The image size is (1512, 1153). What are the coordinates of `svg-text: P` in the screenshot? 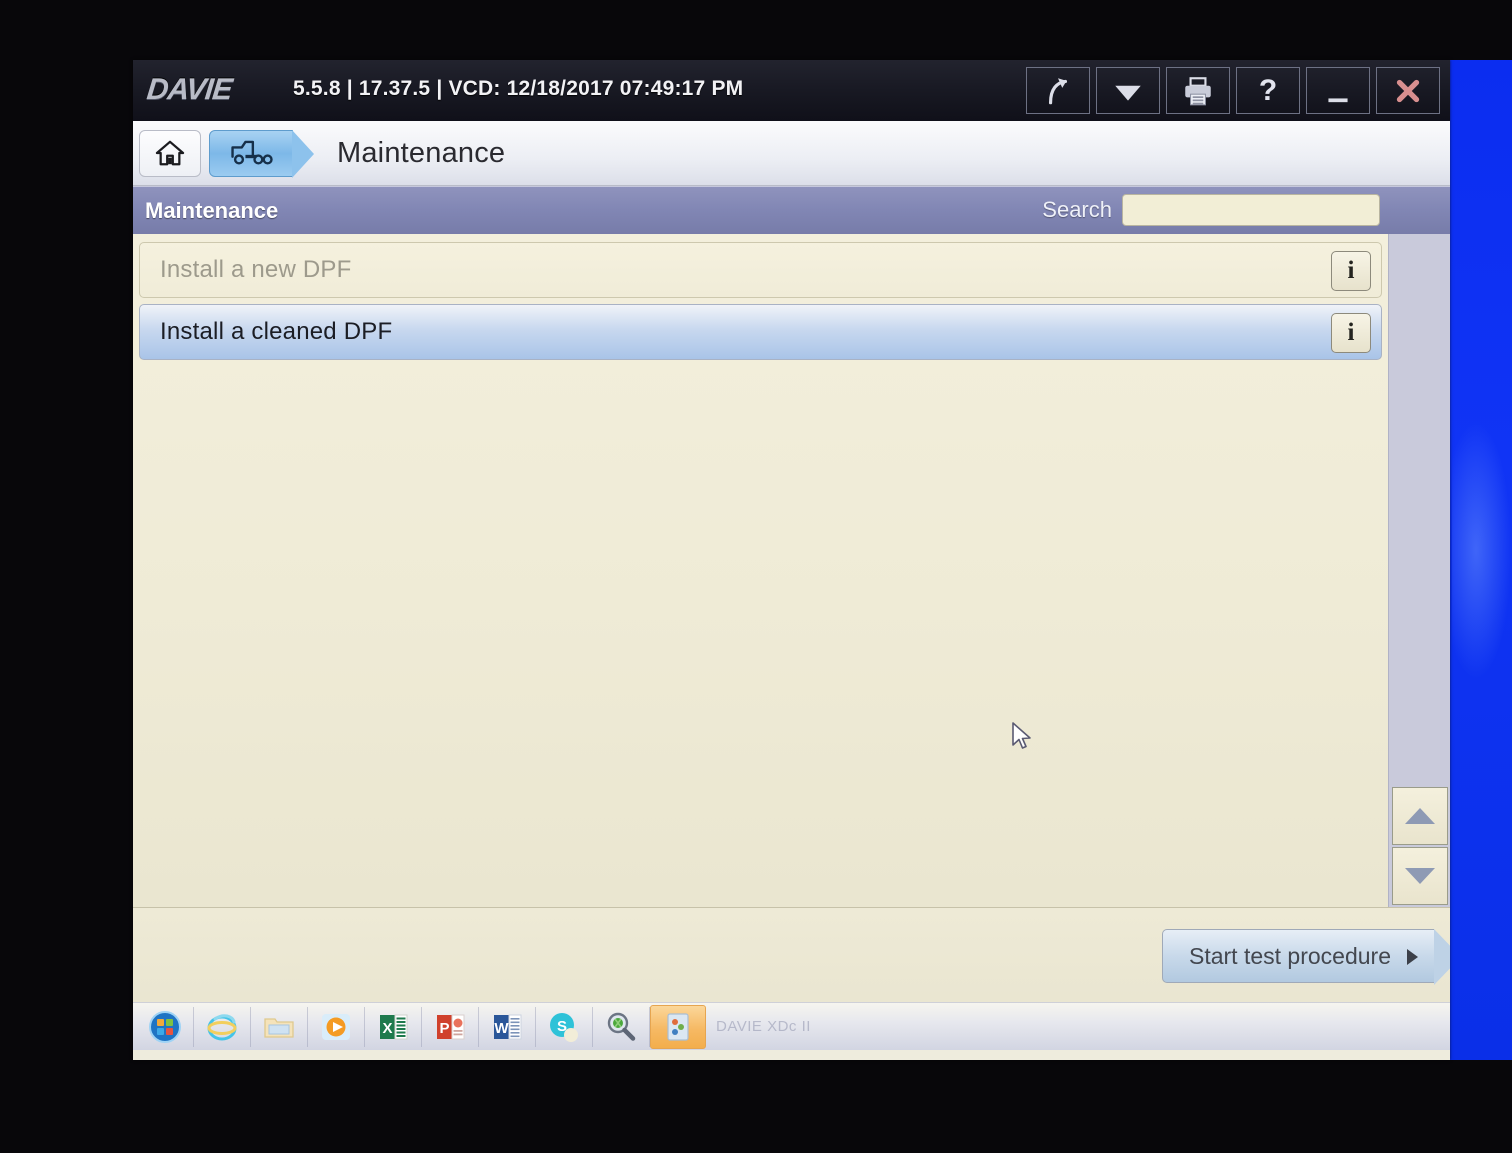 It's located at (444, 1028).